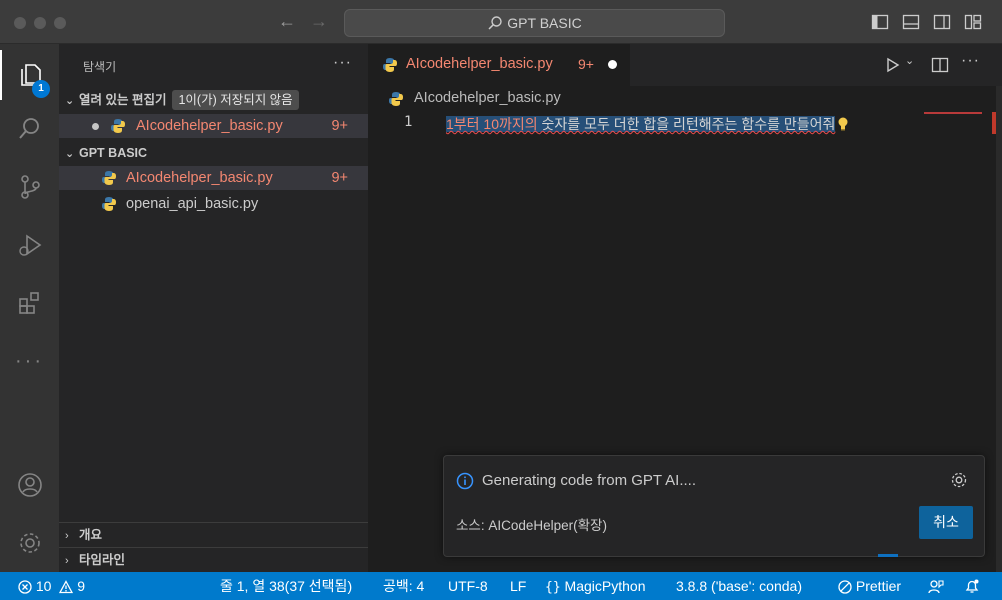 Image resolution: width=1002 pixels, height=600 pixels. I want to click on unsaved-badge: 1이(가) 저장되지 않음, so click(235, 100).